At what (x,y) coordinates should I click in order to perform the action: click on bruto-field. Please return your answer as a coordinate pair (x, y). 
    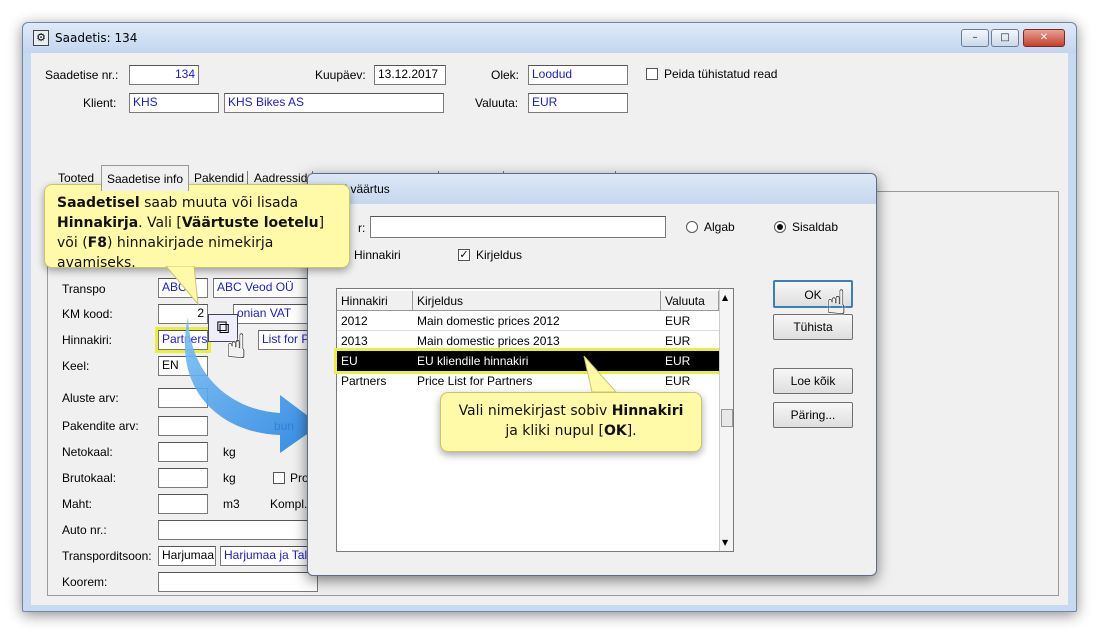
    Looking at the image, I should click on (183, 478).